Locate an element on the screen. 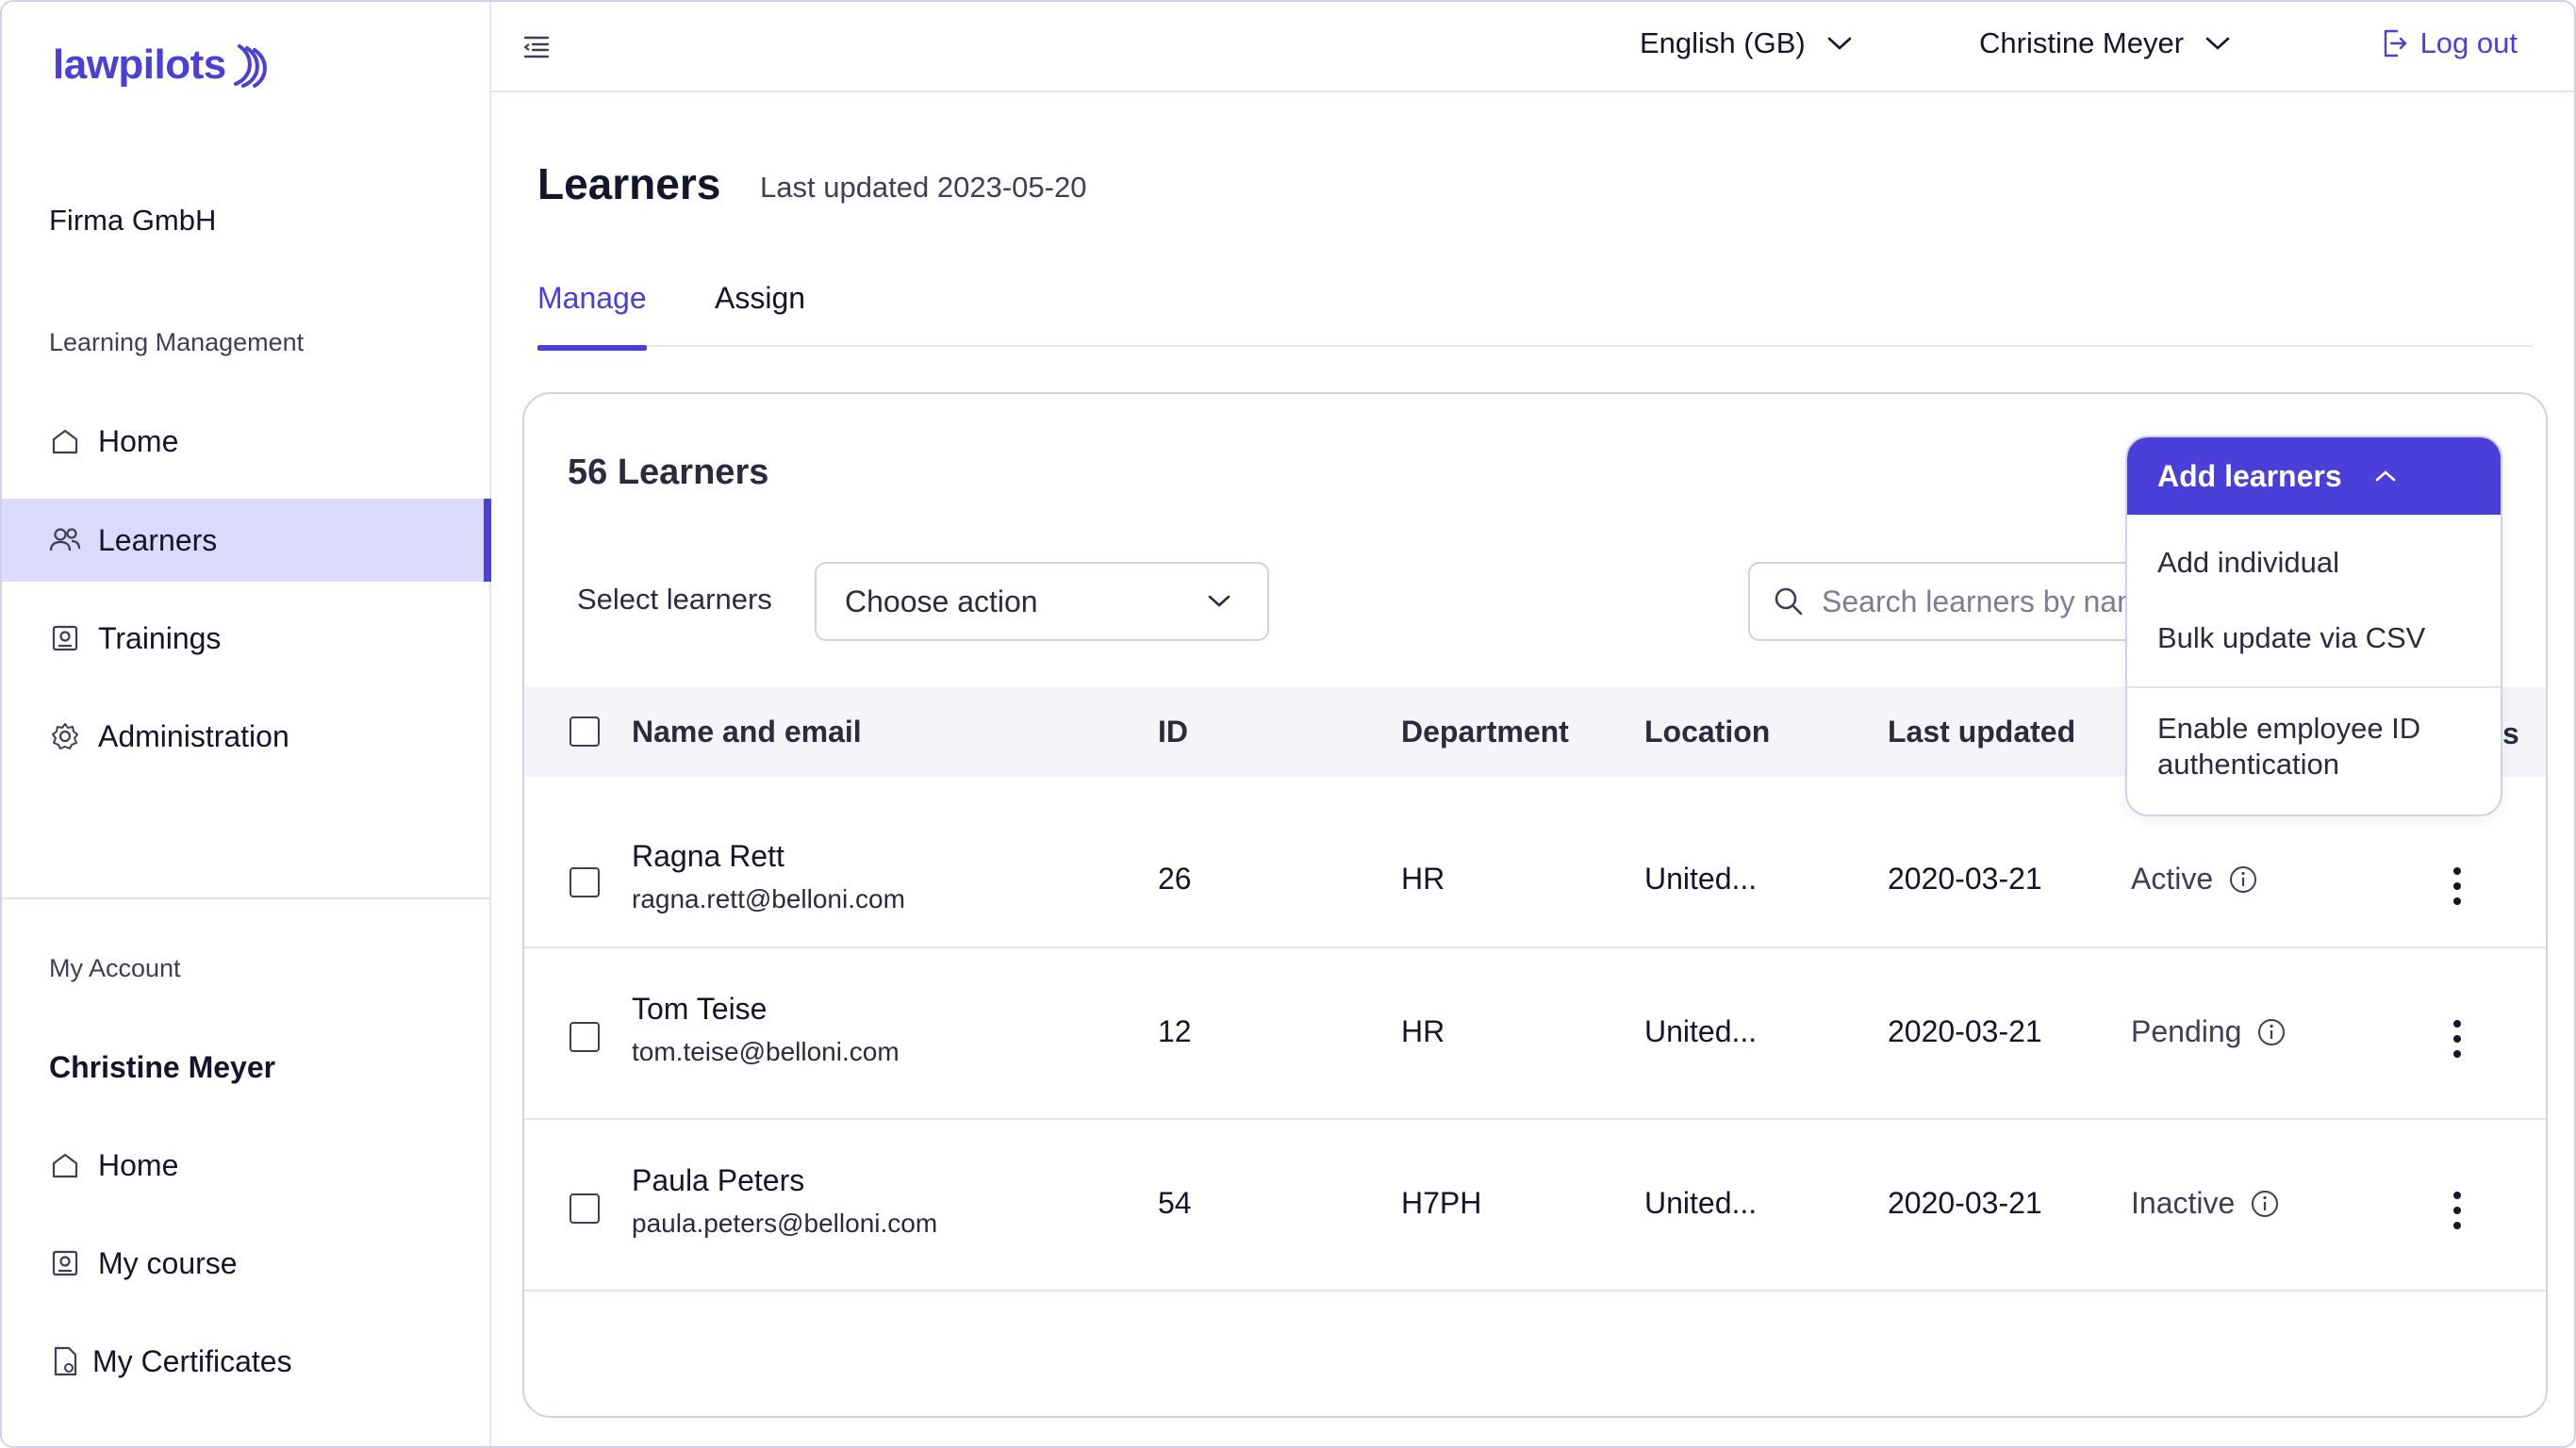 The image size is (2576, 1448). learner-email: tom.teise@belloni.com is located at coordinates (766, 1051).